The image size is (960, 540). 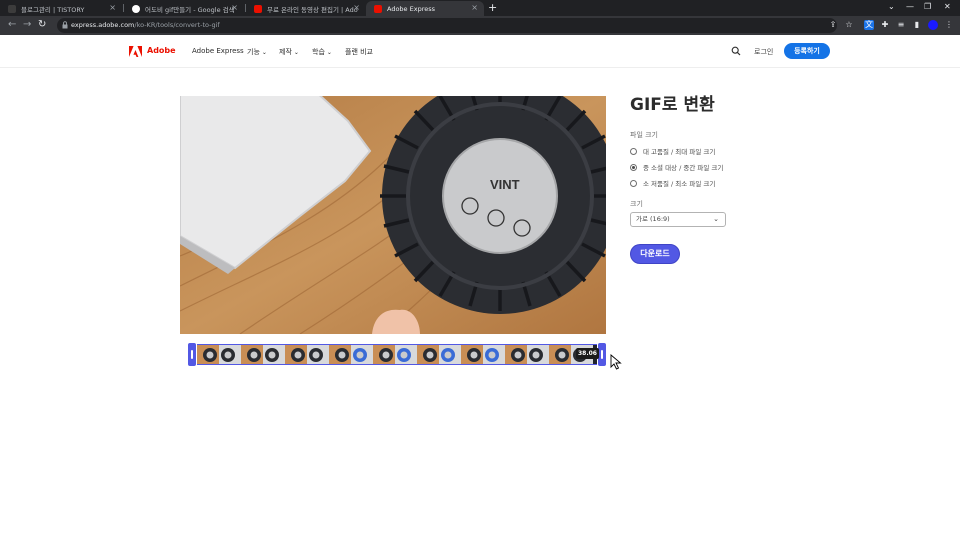 I want to click on bookmark-star-icon: ☆, so click(x=849, y=25).